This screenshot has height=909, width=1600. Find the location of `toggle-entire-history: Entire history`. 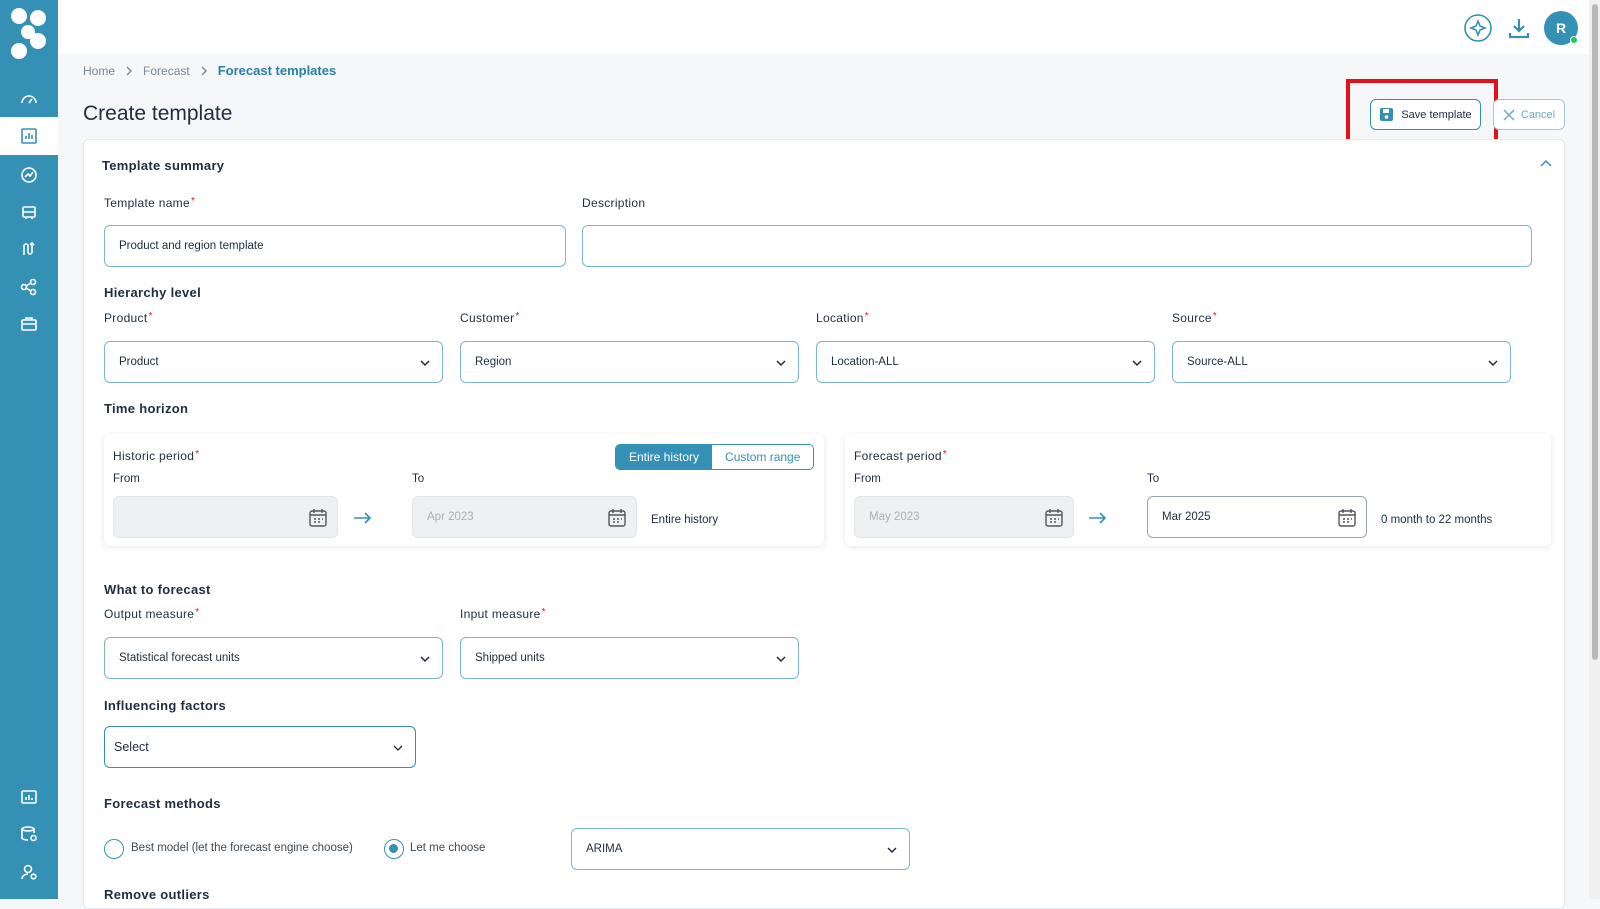

toggle-entire-history: Entire history is located at coordinates (664, 457).